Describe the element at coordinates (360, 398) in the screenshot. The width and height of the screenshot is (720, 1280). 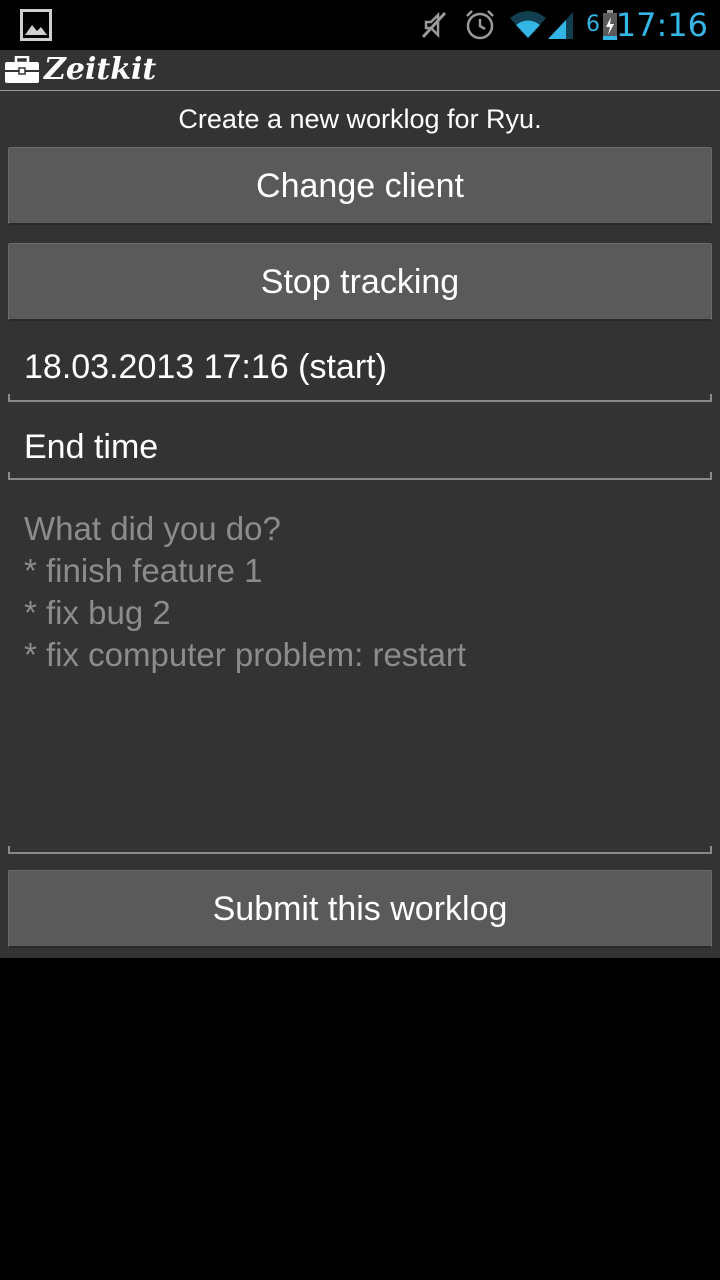
I see `start-time-underline` at that location.